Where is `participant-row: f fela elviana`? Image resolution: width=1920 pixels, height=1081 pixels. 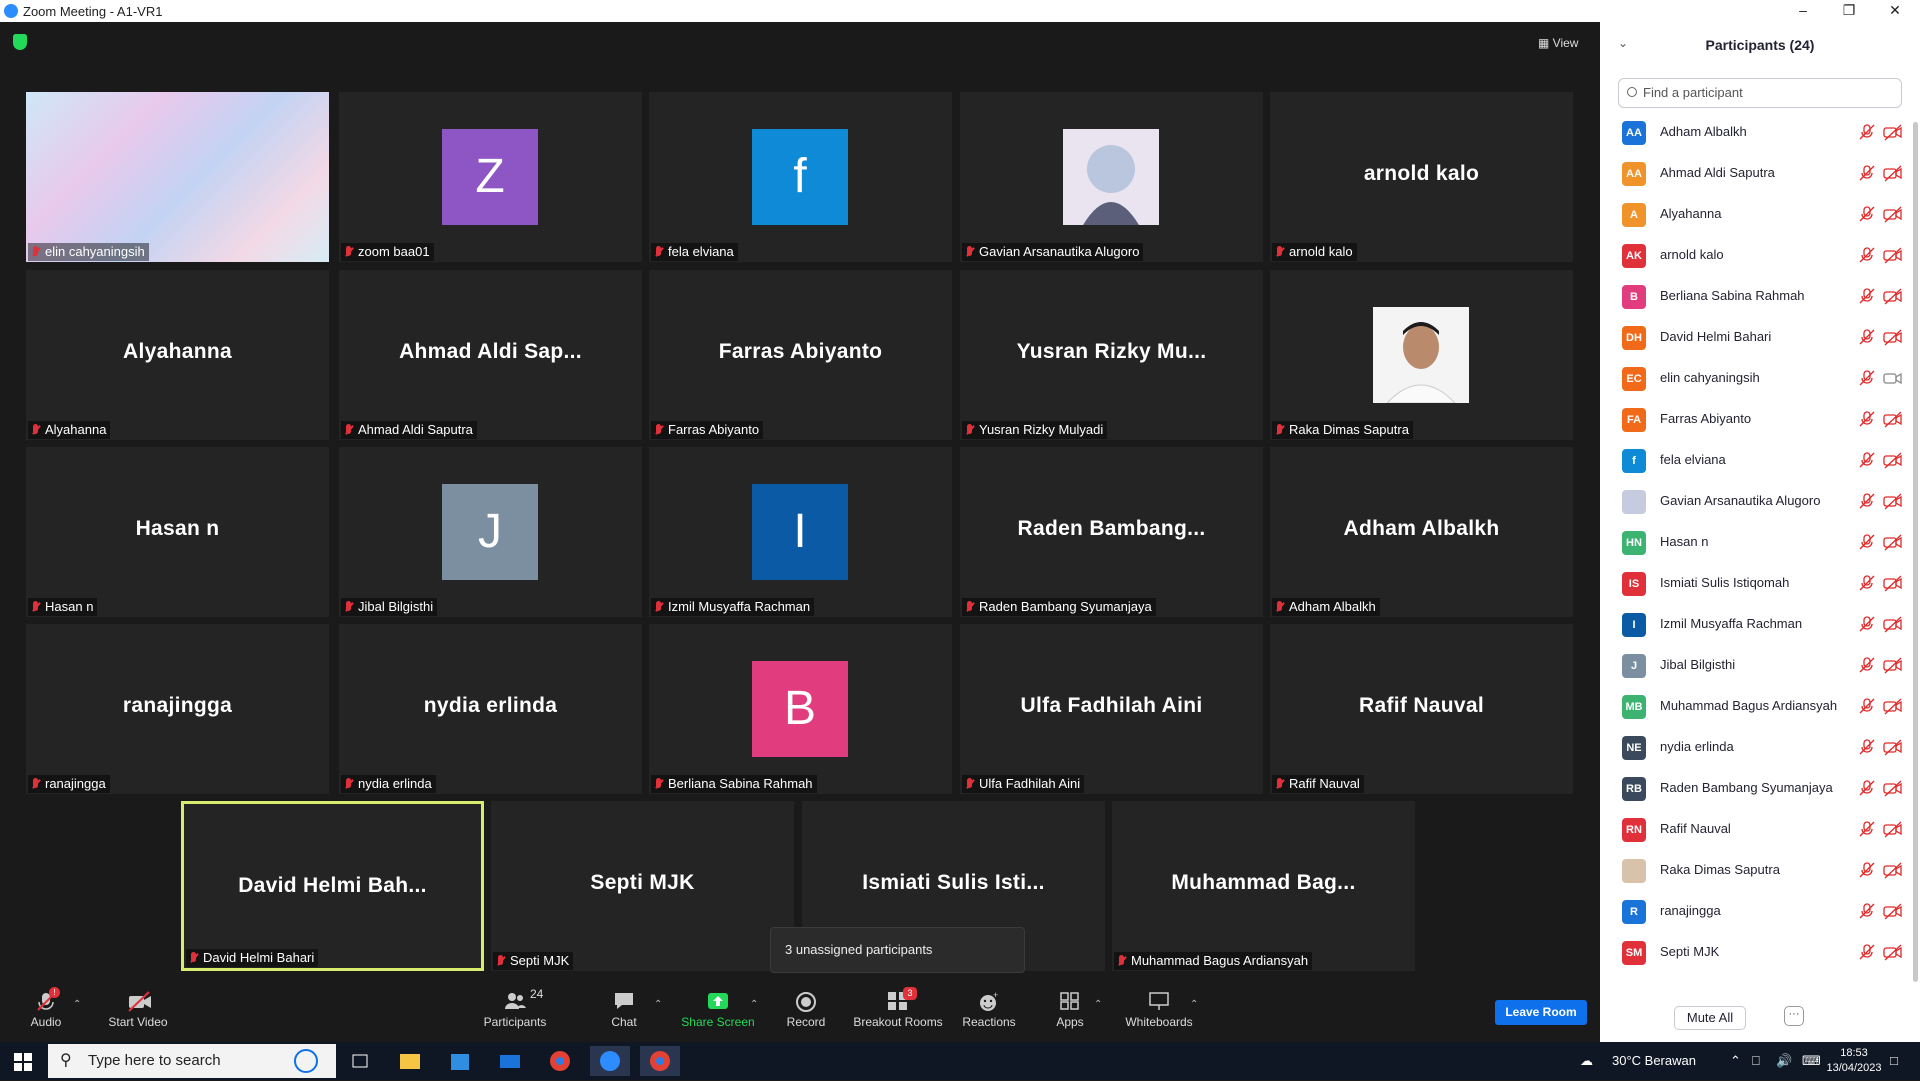
participant-row: f fela elviana is located at coordinates (1756, 460).